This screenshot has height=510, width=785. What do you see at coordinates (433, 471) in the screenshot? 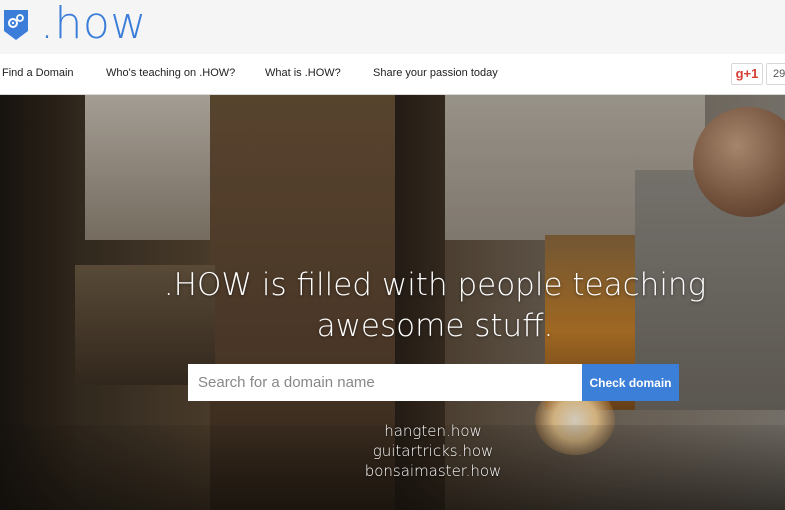
I see `example-domain-link: bonsaimaster.how` at bounding box center [433, 471].